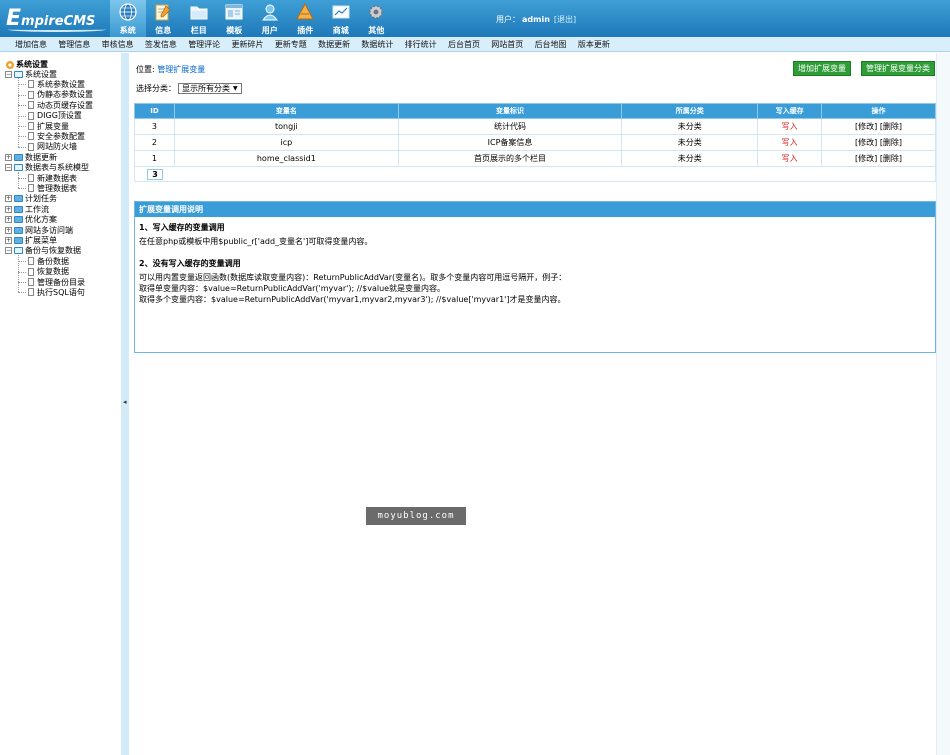  What do you see at coordinates (306, 18) in the screenshot?
I see `nav-plugin: 插件` at bounding box center [306, 18].